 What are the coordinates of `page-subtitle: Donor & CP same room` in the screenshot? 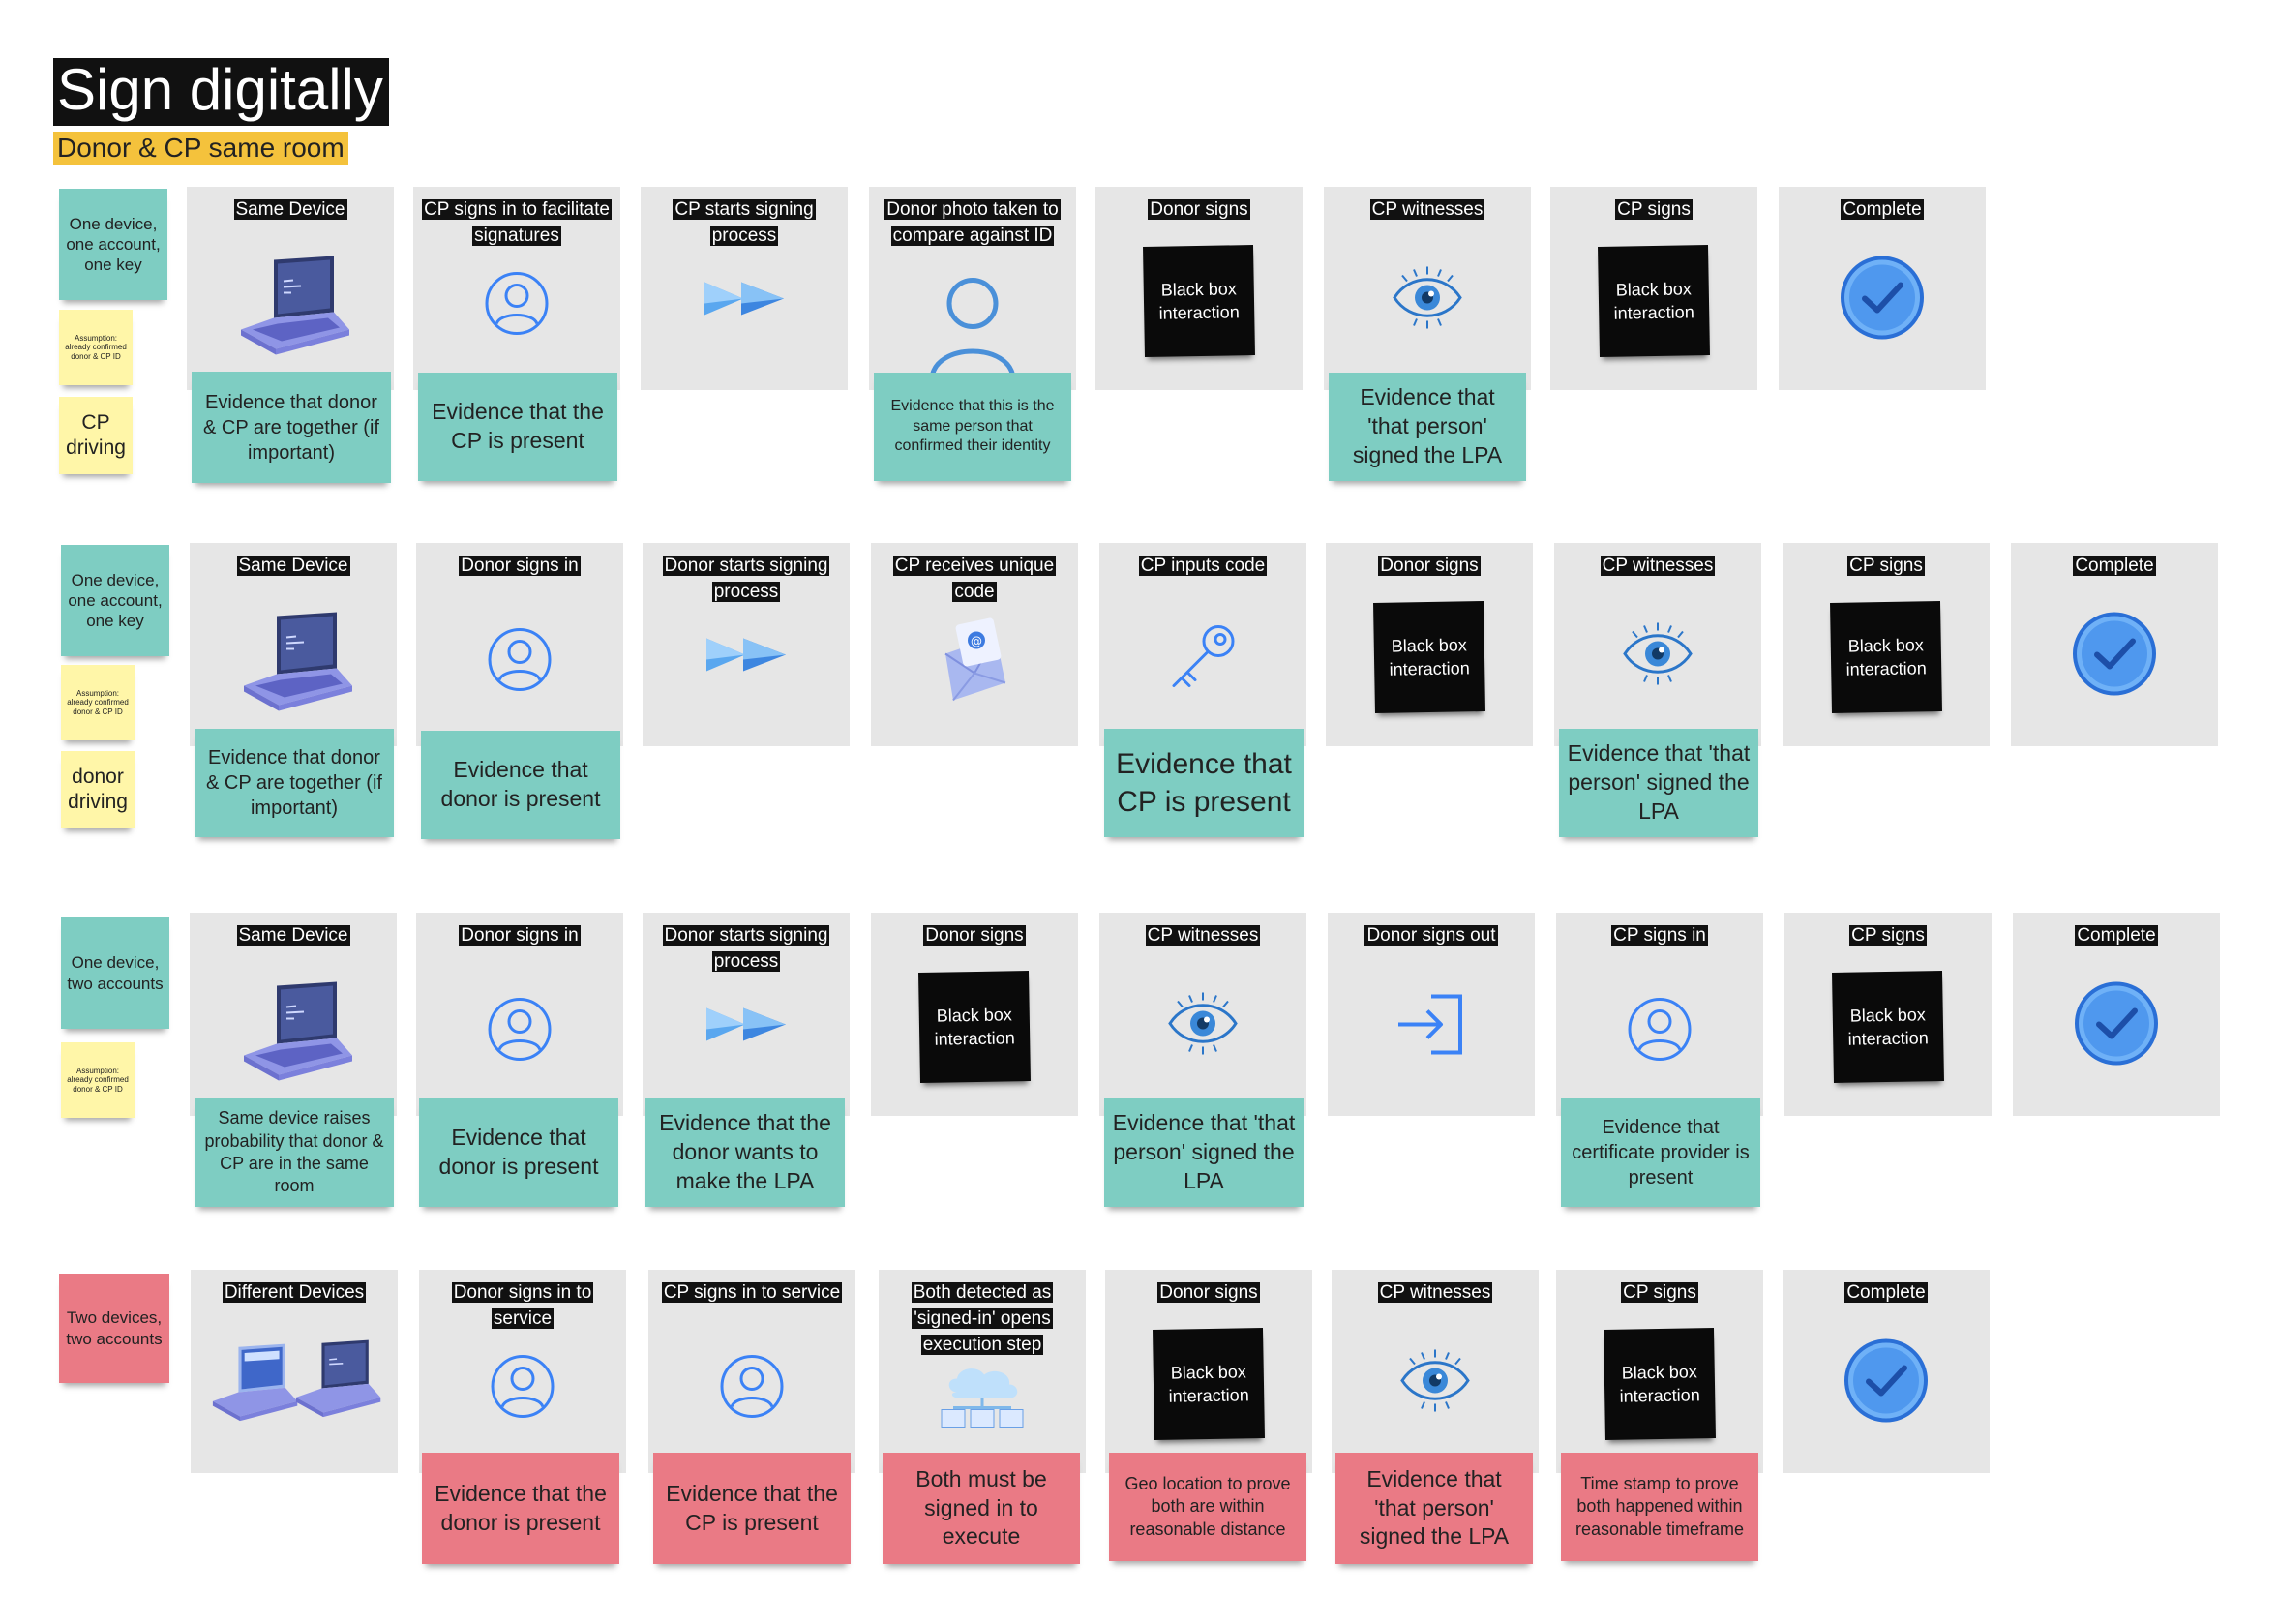 It's located at (200, 148).